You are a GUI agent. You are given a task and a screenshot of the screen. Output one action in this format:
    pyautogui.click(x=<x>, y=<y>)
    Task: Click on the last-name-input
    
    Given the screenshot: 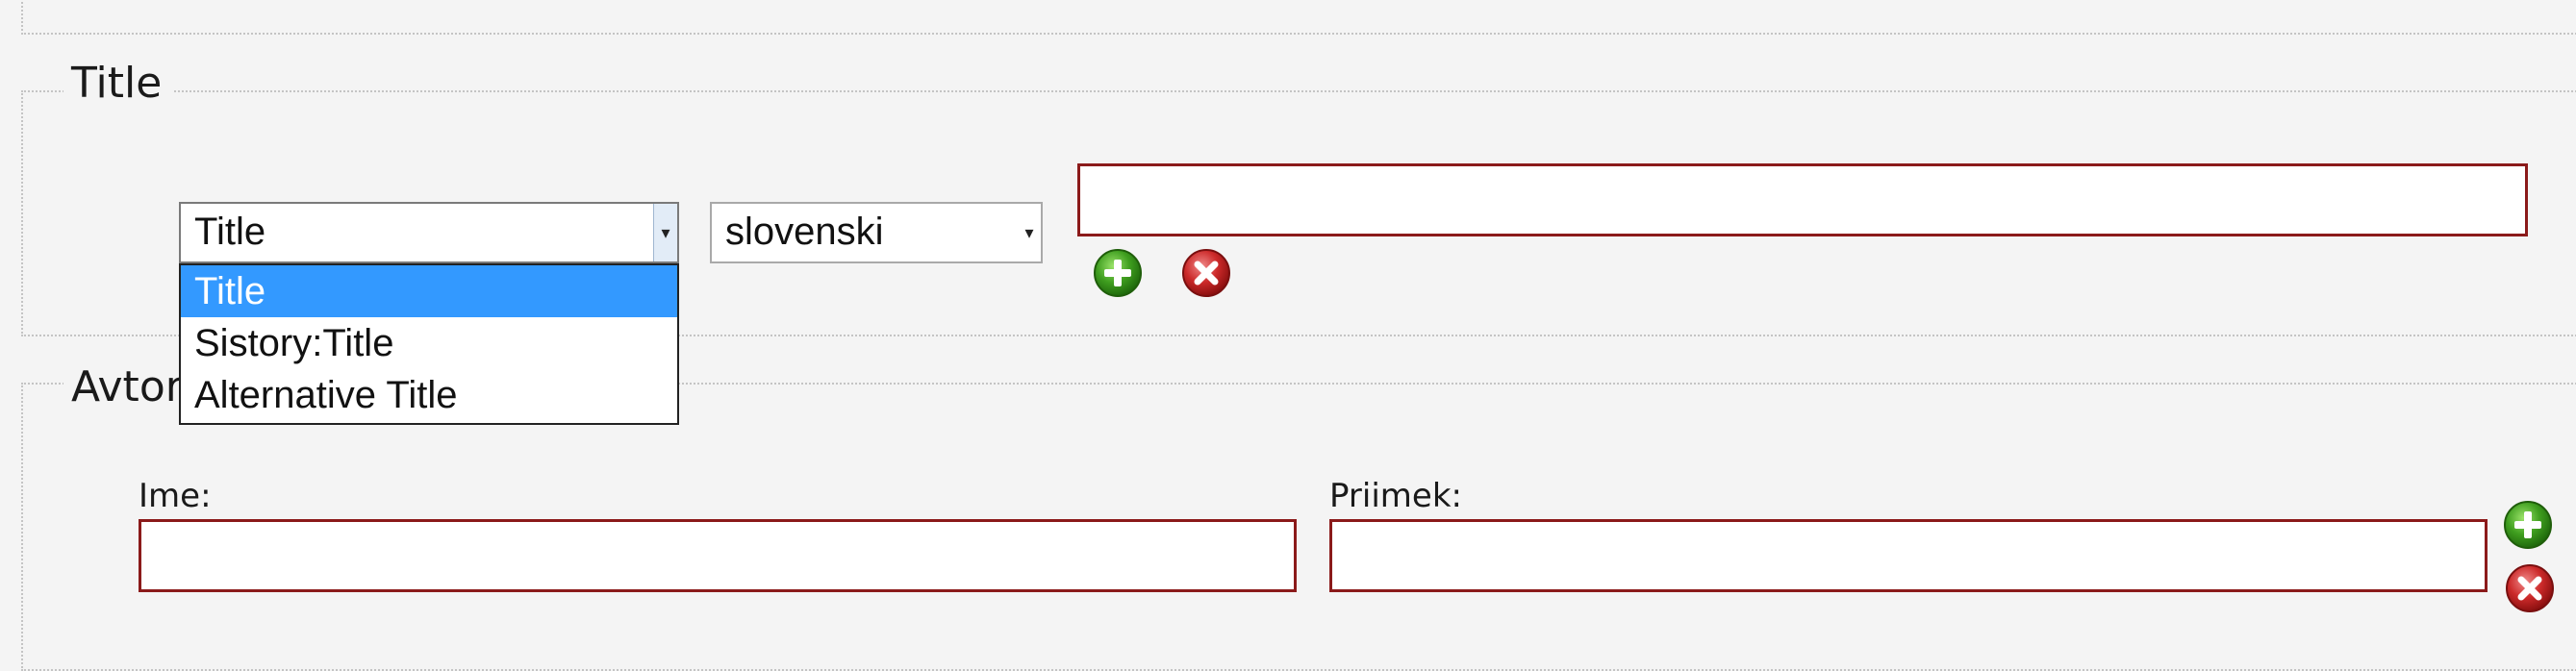 What is the action you would take?
    pyautogui.click(x=1909, y=555)
    